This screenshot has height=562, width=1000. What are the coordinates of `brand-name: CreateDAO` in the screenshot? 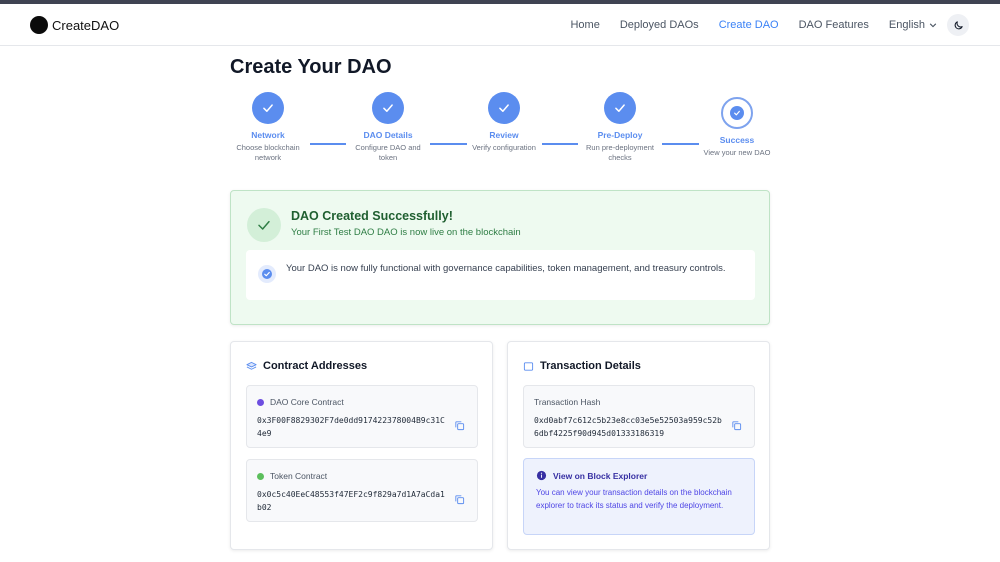 It's located at (86, 25).